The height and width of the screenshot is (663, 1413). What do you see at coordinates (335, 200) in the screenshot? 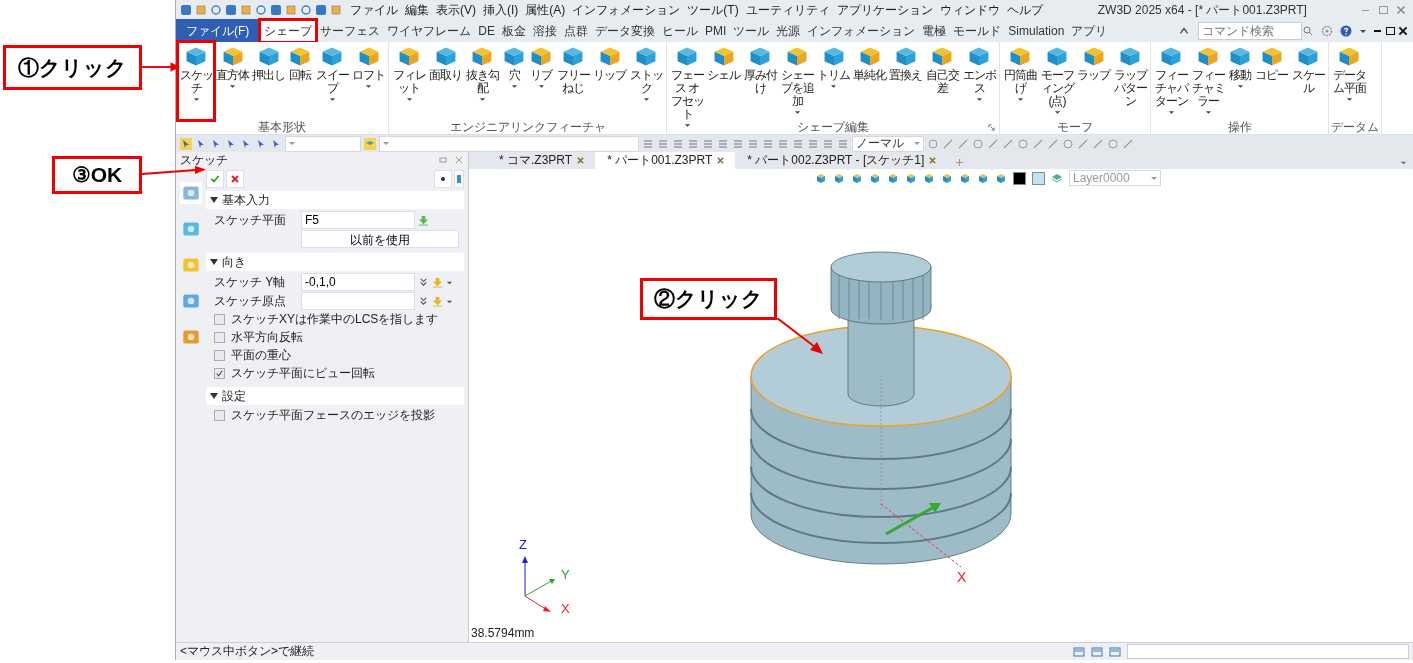
I see `section-header: 基本入力` at bounding box center [335, 200].